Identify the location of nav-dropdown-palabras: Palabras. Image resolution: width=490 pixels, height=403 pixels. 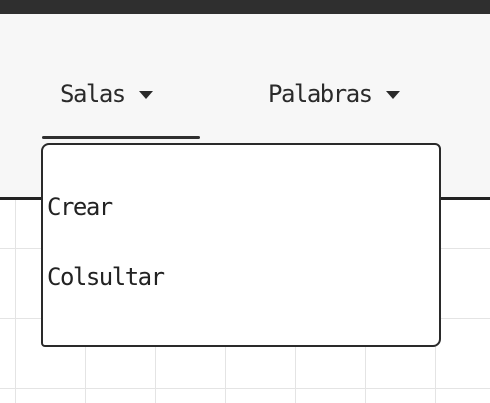
(334, 94).